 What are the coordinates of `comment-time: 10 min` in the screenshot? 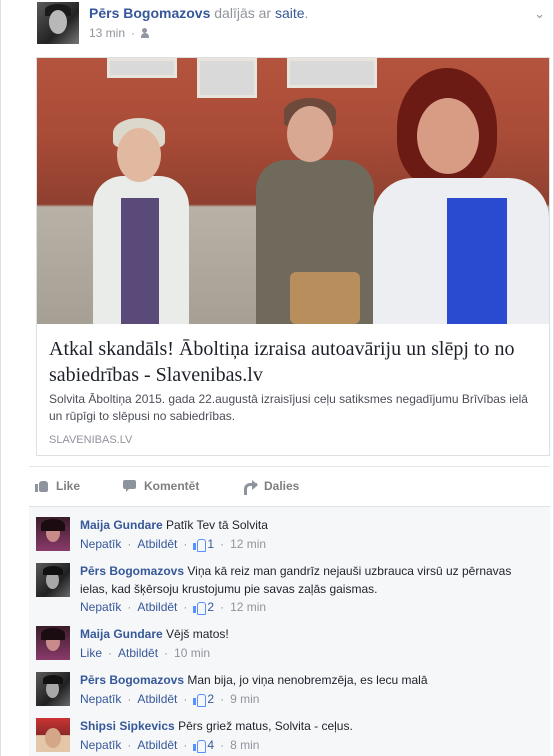 It's located at (192, 653).